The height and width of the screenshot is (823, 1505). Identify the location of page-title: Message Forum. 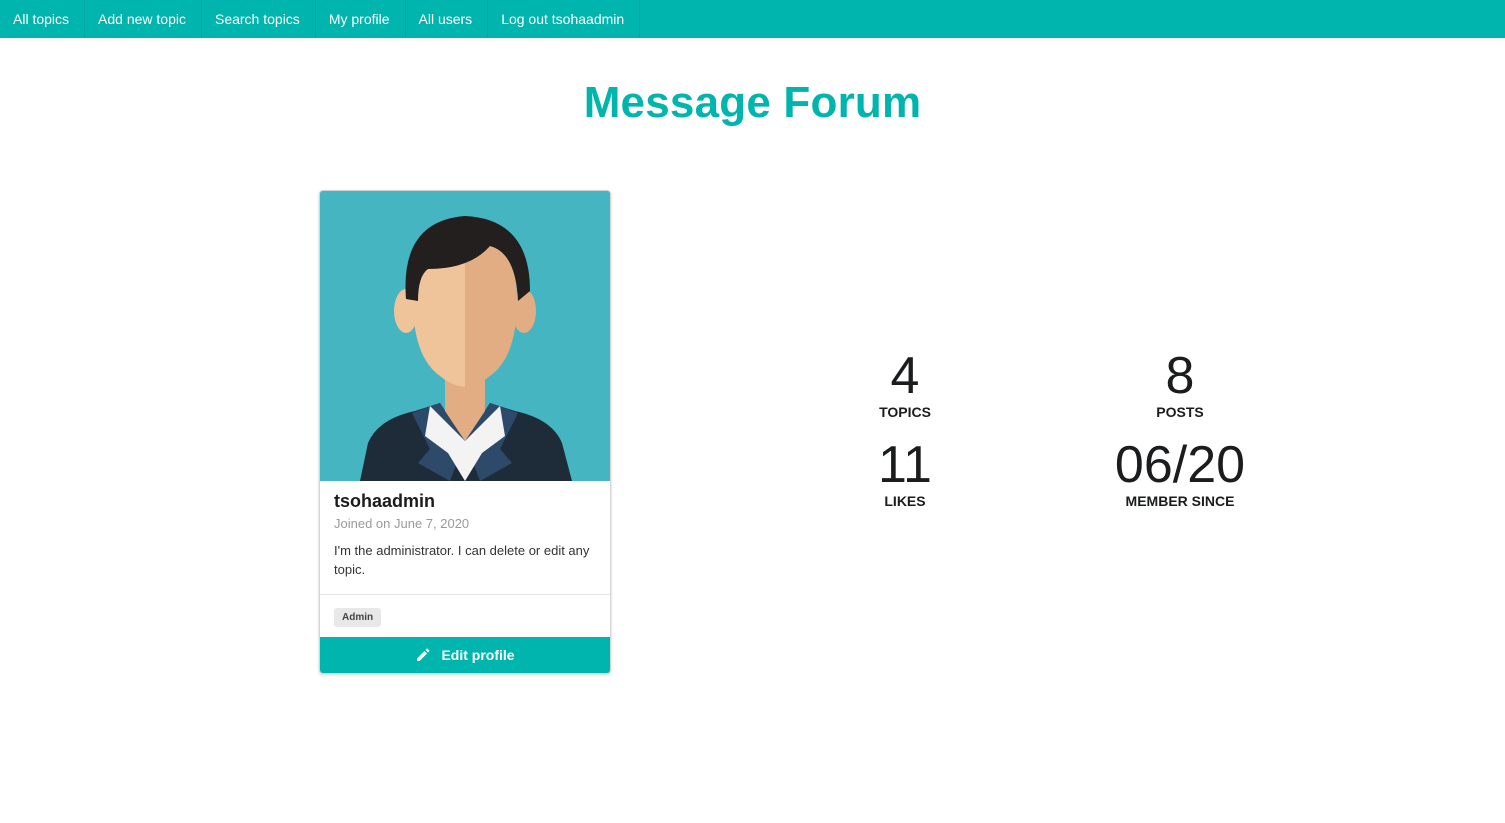
(752, 102).